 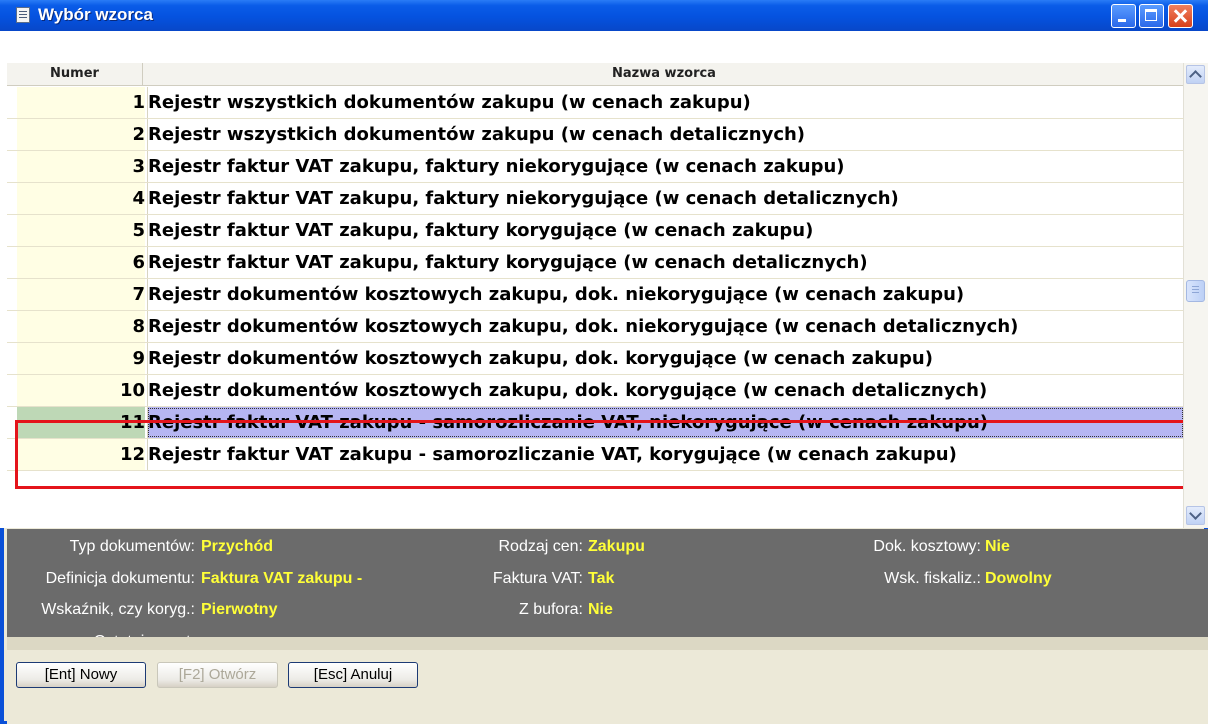 I want to click on scroll-thumb, so click(x=1195, y=291).